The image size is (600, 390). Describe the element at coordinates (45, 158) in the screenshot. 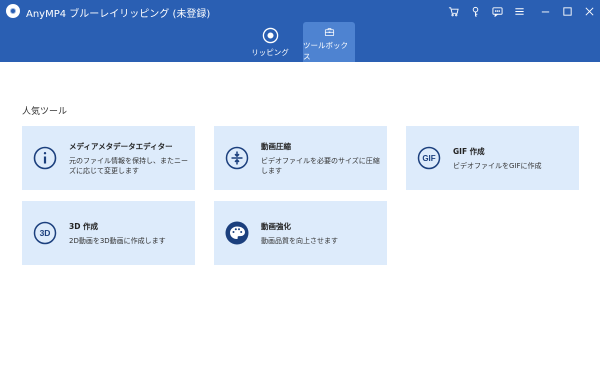

I see `info-icon` at that location.